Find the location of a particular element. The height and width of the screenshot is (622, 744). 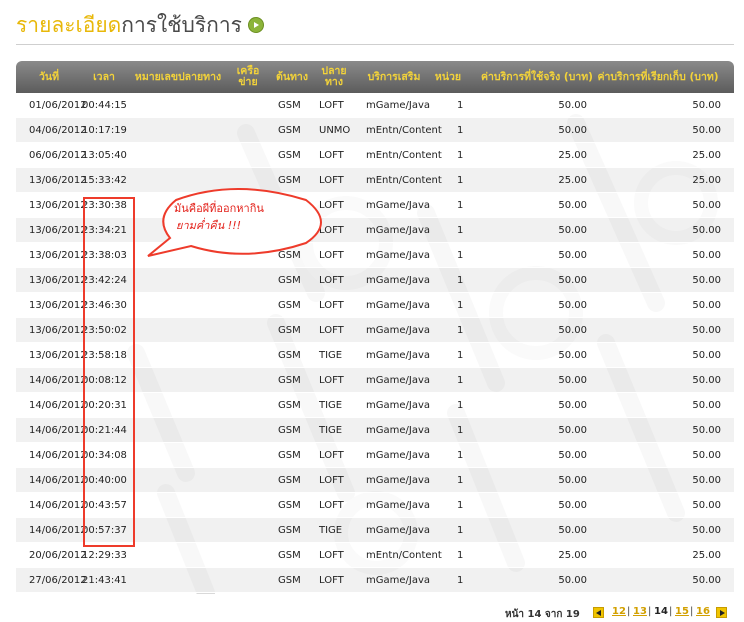

header-network: เครือข่าย is located at coordinates (248, 76).